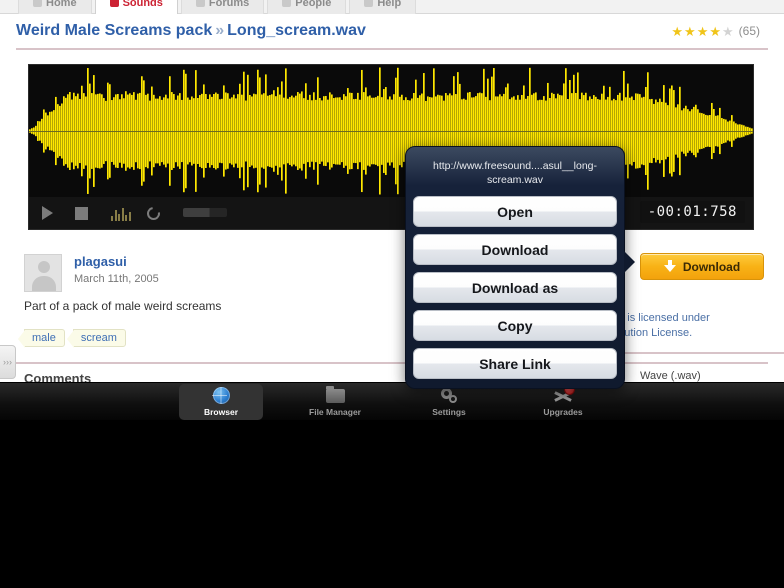  I want to click on star-3-icon: ★, so click(703, 31).